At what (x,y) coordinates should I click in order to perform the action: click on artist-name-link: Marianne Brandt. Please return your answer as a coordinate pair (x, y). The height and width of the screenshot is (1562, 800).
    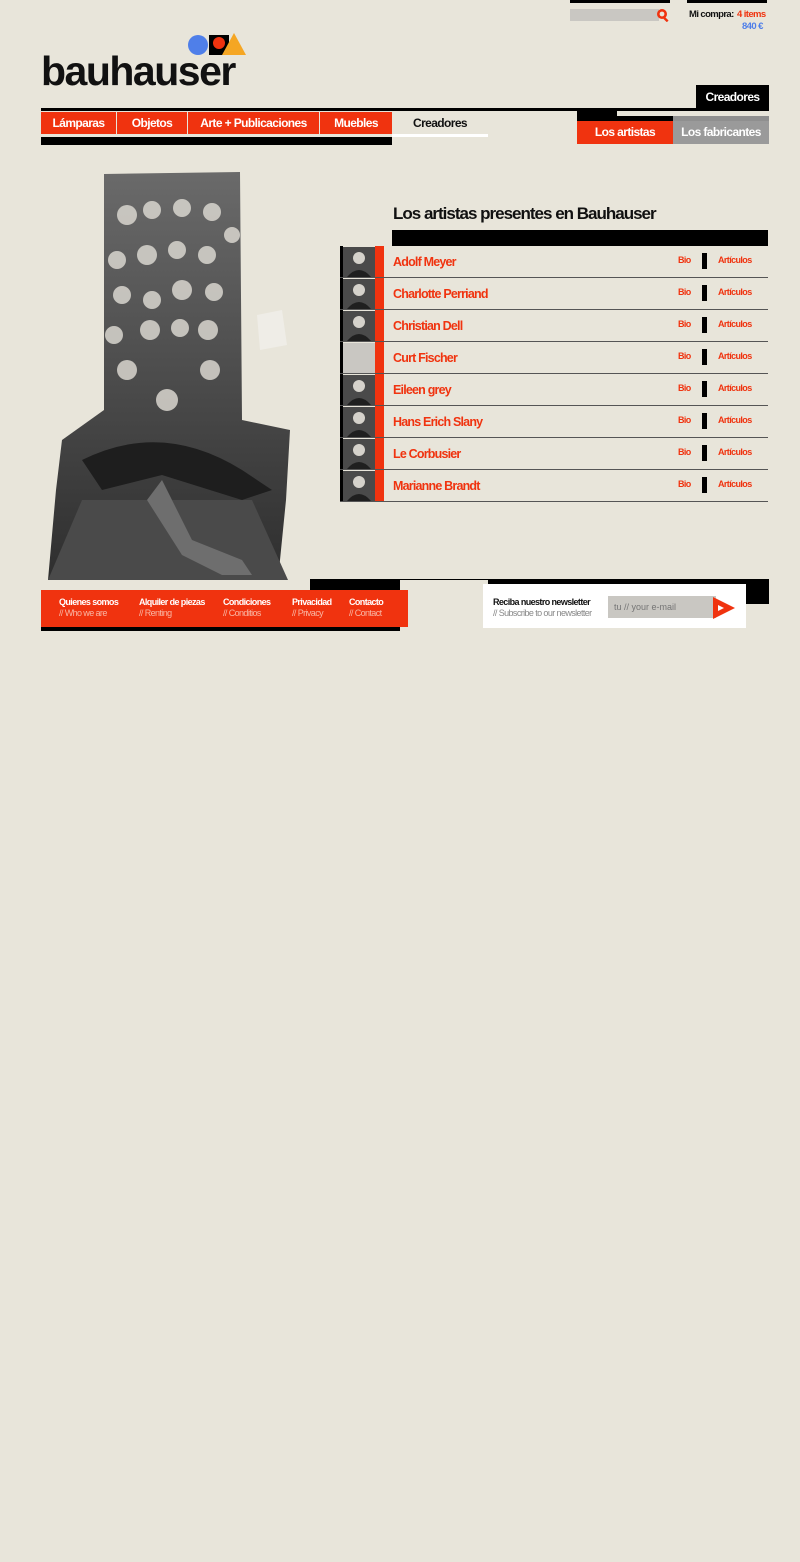
    Looking at the image, I should click on (436, 486).